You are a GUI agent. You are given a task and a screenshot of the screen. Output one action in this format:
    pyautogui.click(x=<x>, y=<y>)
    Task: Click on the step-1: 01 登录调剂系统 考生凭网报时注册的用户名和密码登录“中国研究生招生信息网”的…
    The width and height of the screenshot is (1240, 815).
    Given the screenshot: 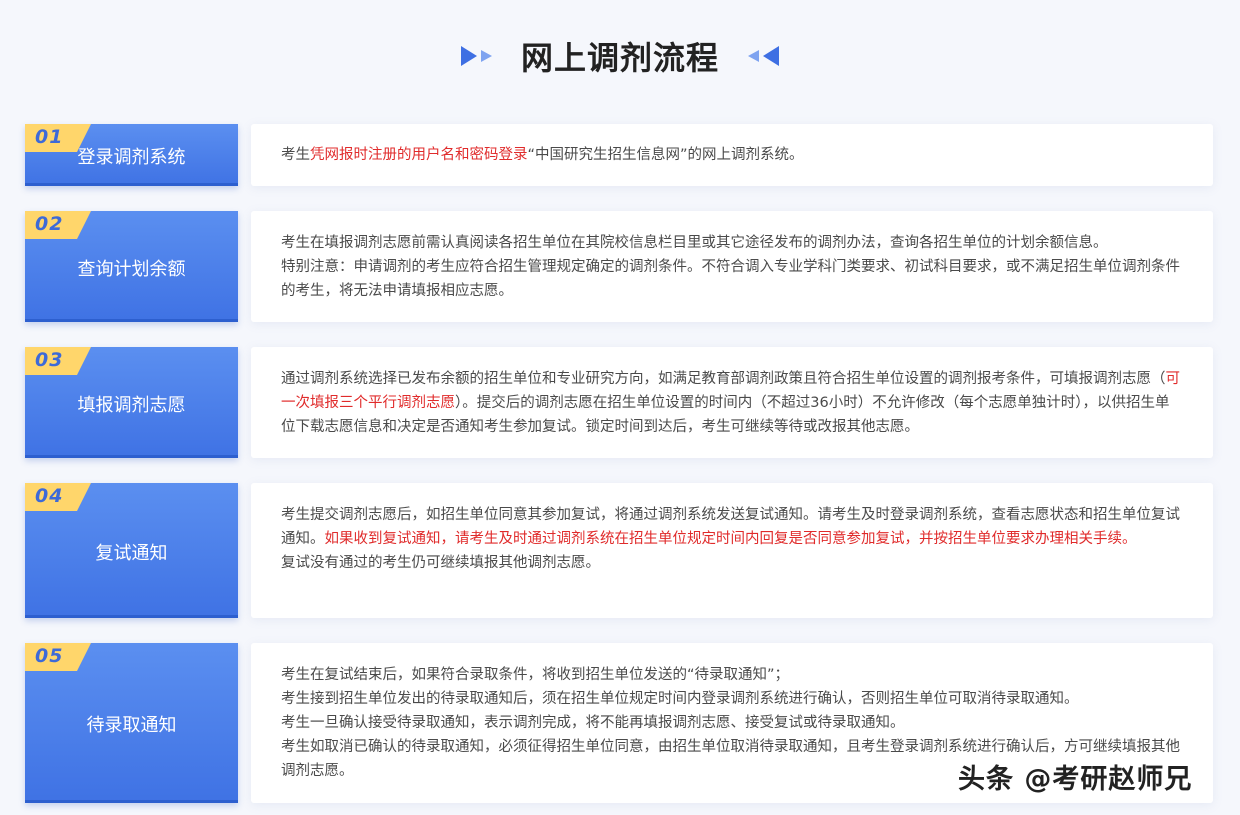 What is the action you would take?
    pyautogui.click(x=619, y=155)
    